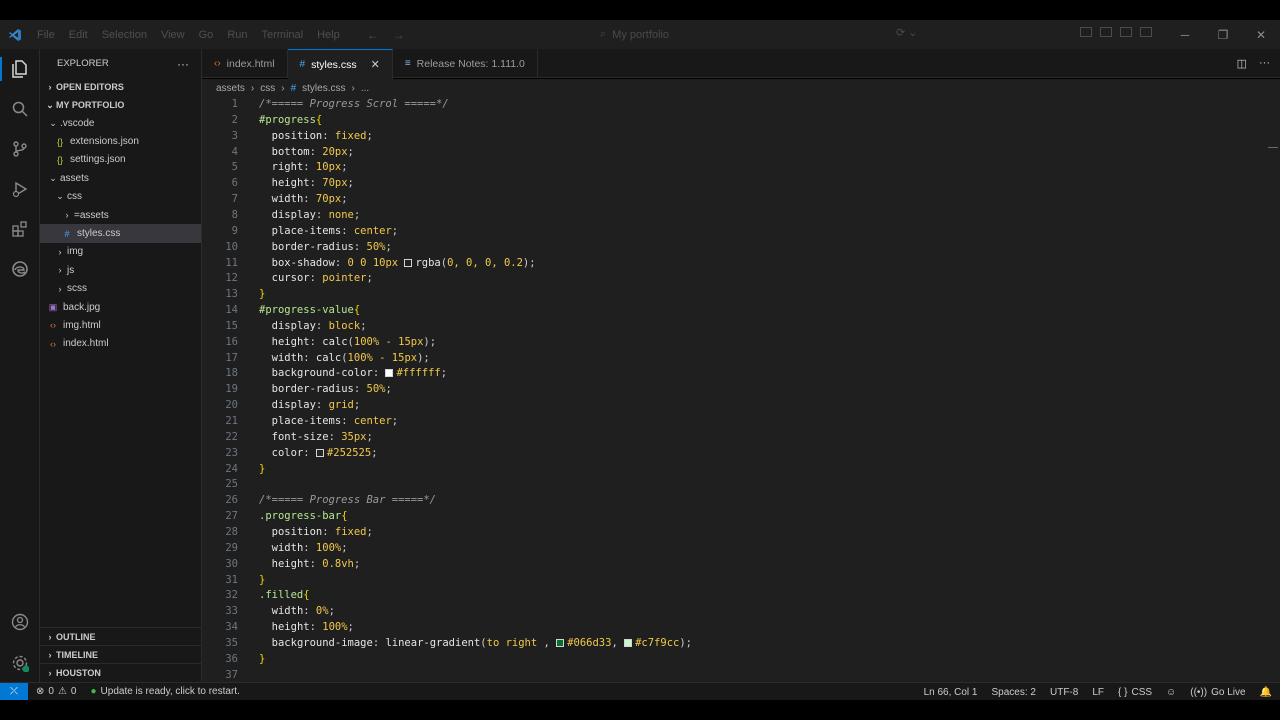  Describe the element at coordinates (732, 343) in the screenshot. I see `code-line: 16 height: calc(100% - 15px);` at that location.